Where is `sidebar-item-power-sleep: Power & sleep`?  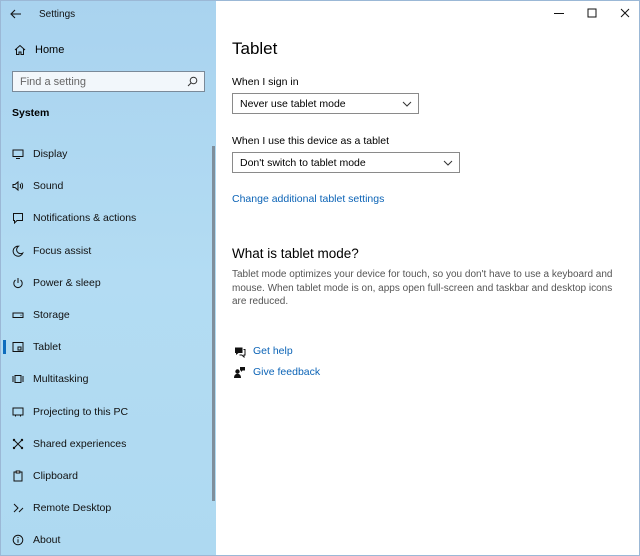 sidebar-item-power-sleep: Power & sleep is located at coordinates (107, 283).